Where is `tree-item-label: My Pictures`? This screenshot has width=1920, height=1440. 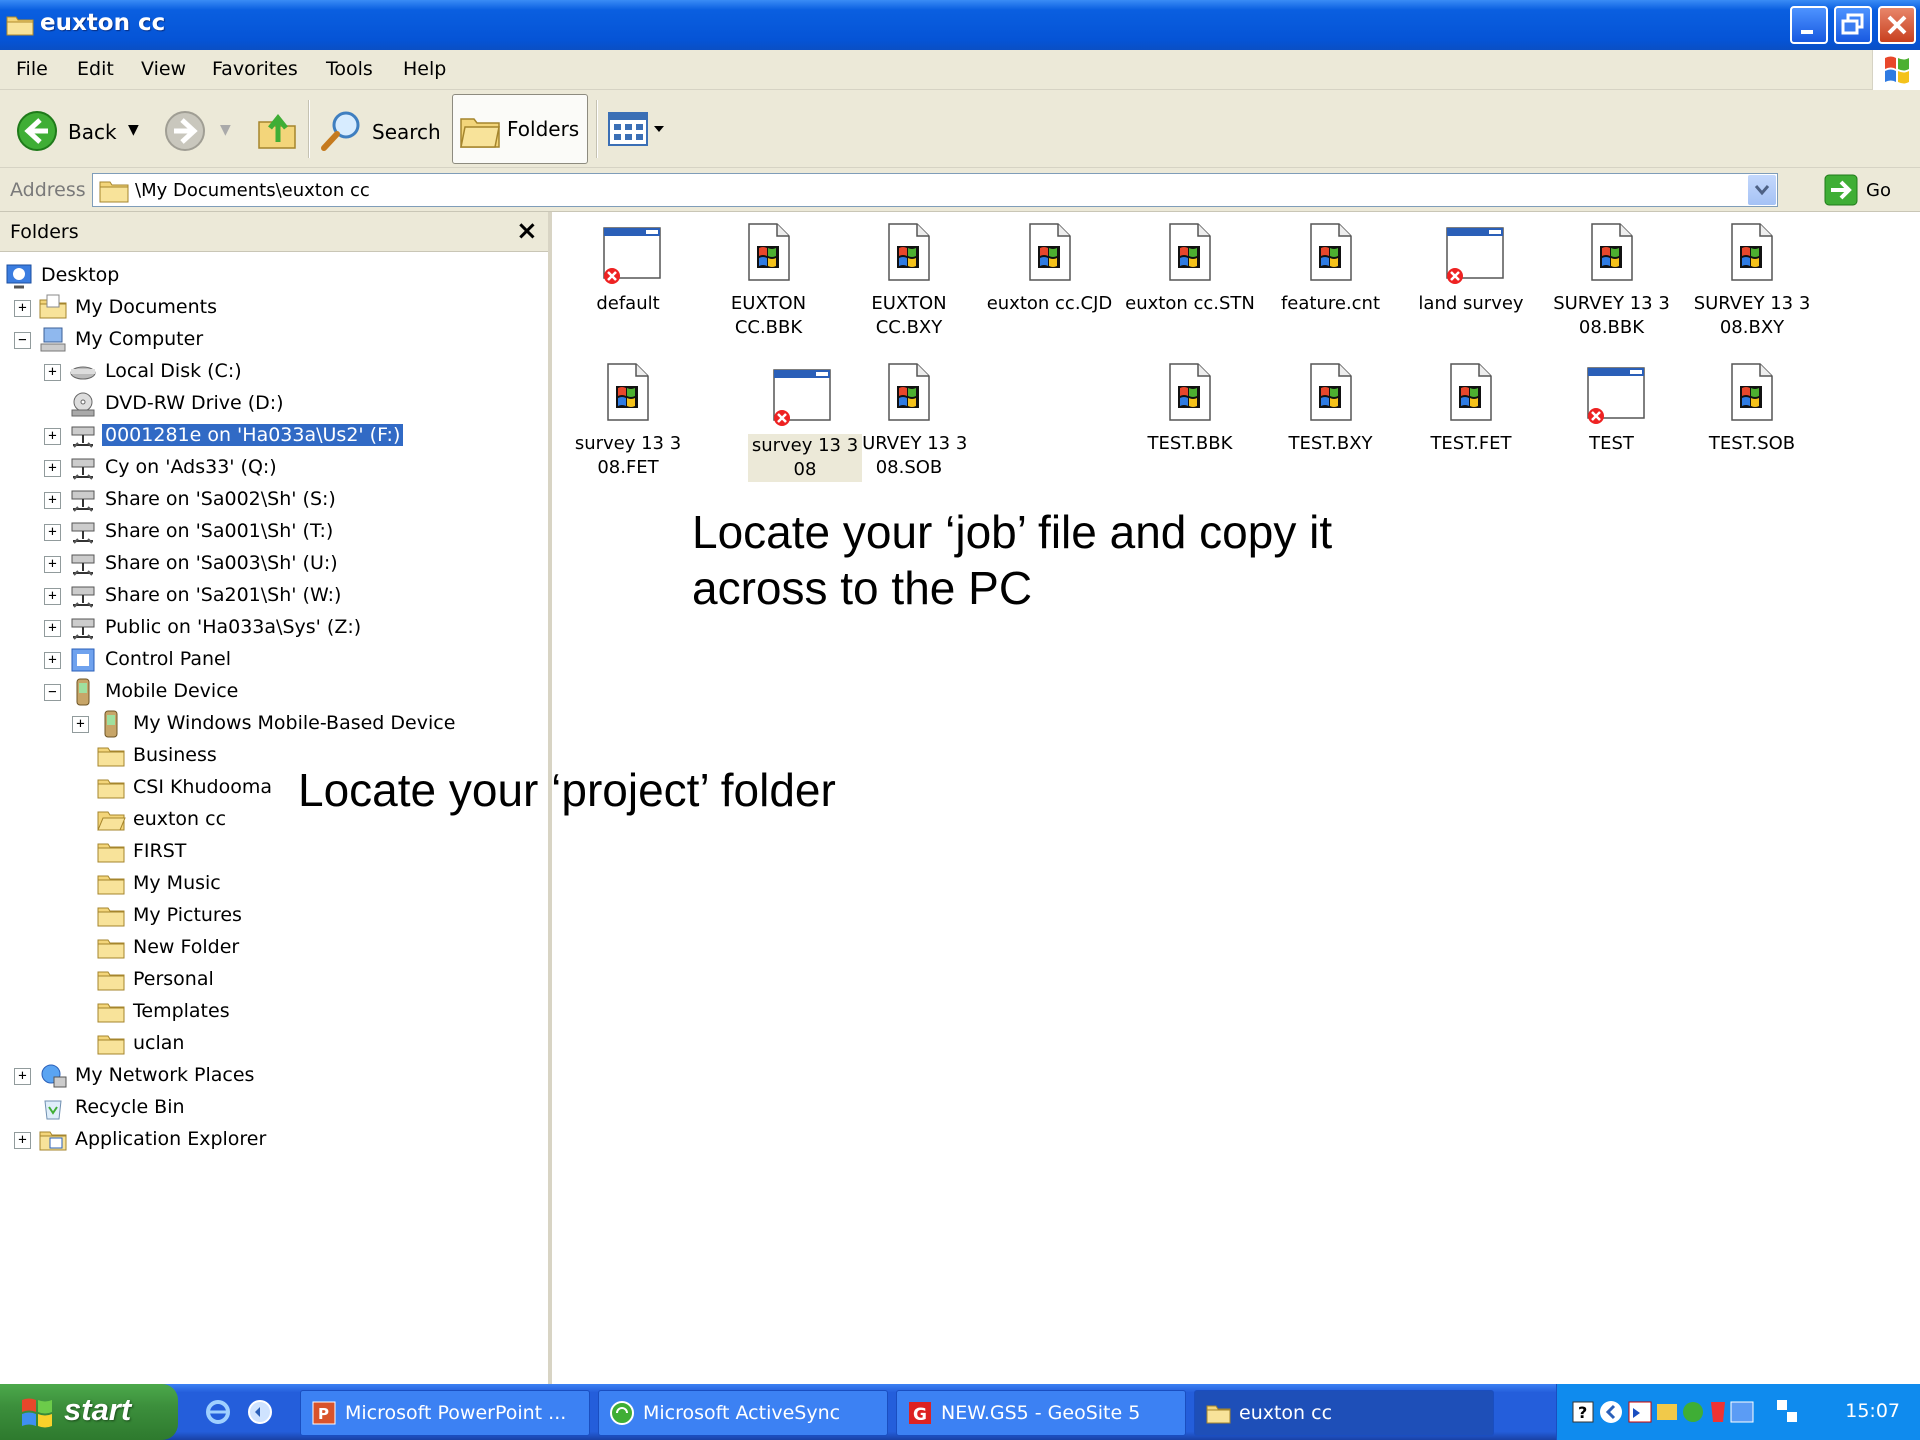 tree-item-label: My Pictures is located at coordinates (187, 915).